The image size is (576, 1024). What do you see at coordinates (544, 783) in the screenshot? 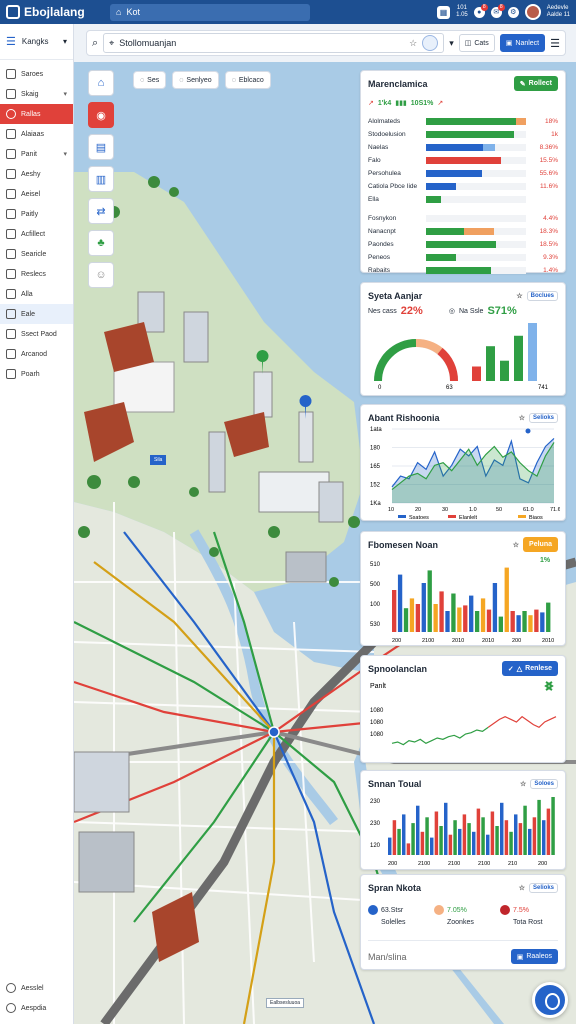
I see `panel-tab: Soloes` at bounding box center [544, 783].